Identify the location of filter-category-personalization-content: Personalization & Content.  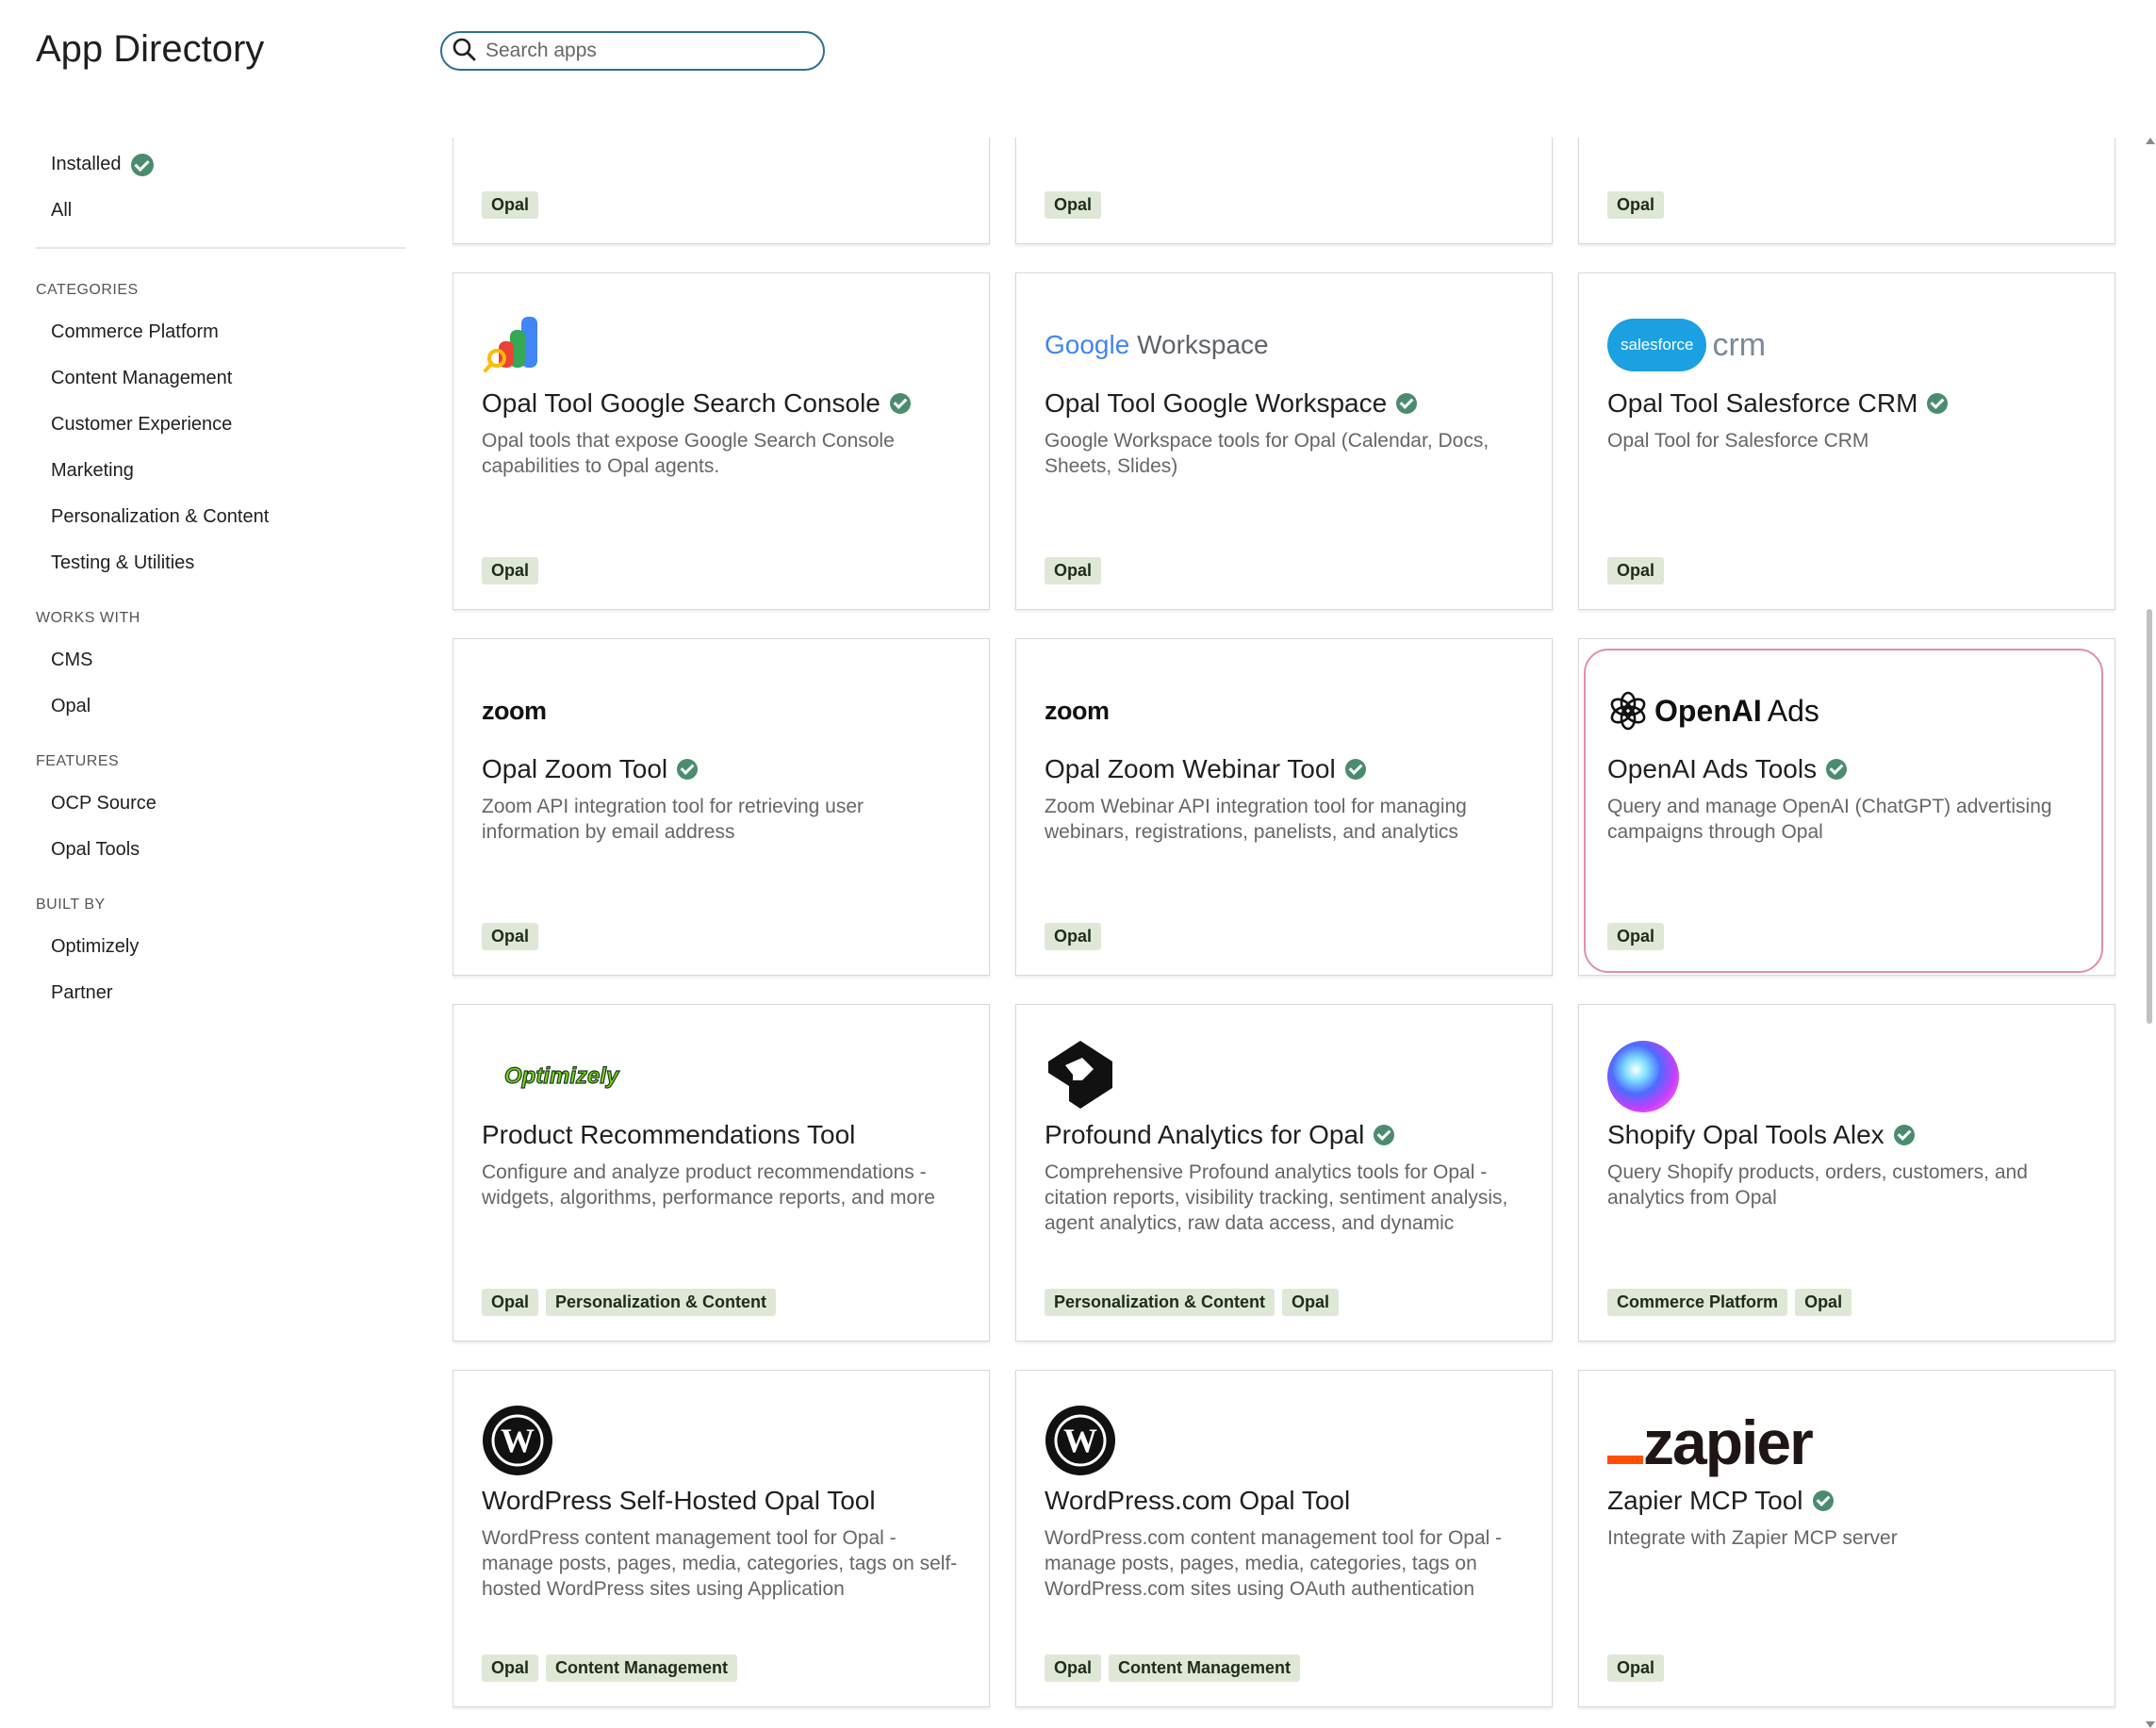
(220, 517).